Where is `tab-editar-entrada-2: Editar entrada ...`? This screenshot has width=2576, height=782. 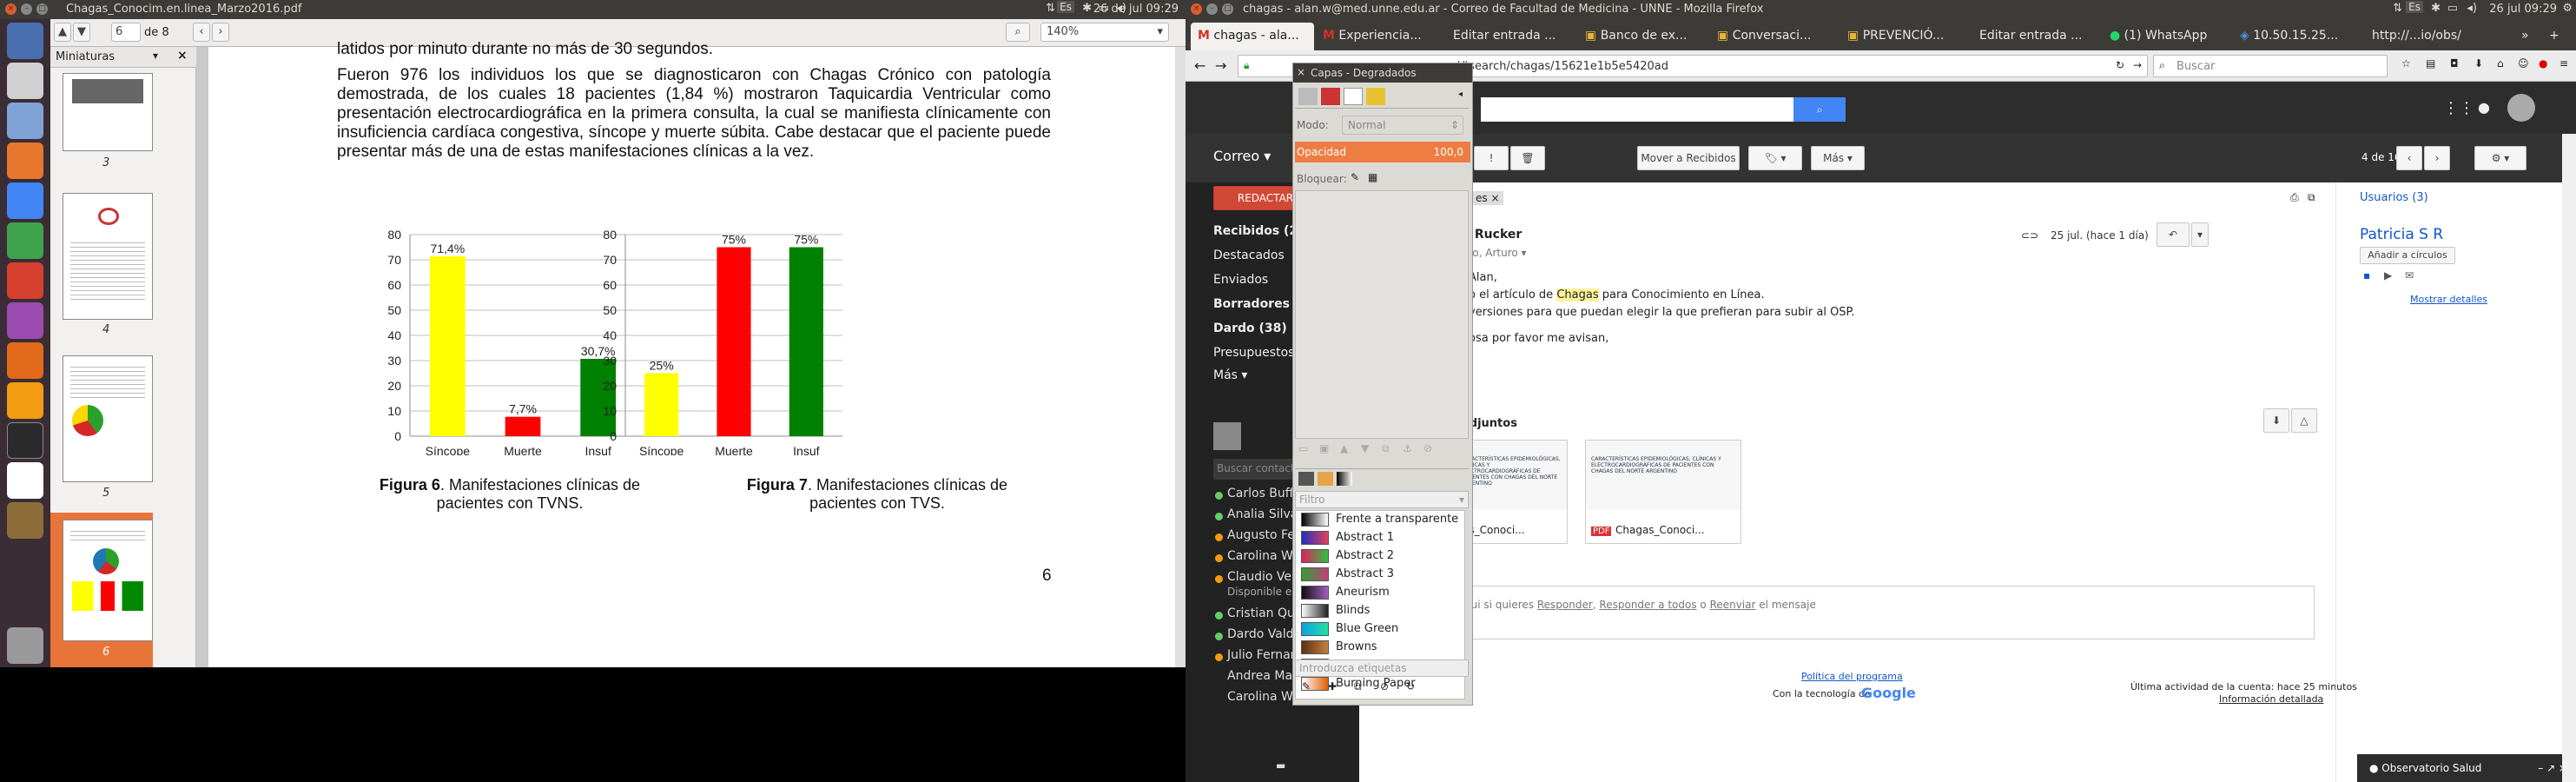
tab-editar-entrada-2: Editar entrada ... is located at coordinates (2036, 37).